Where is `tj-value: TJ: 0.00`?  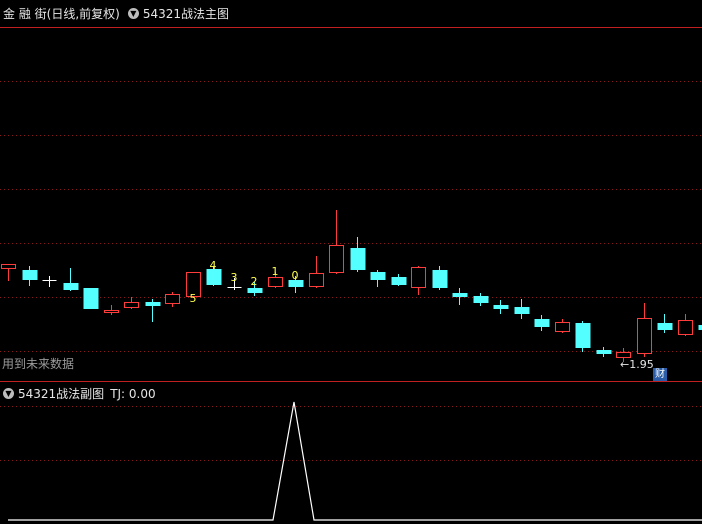 tj-value: TJ: 0.00 is located at coordinates (133, 393).